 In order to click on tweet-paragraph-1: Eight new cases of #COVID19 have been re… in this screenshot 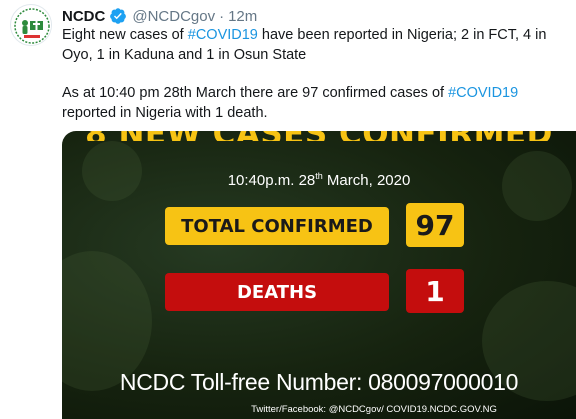, I will do `click(312, 45)`.